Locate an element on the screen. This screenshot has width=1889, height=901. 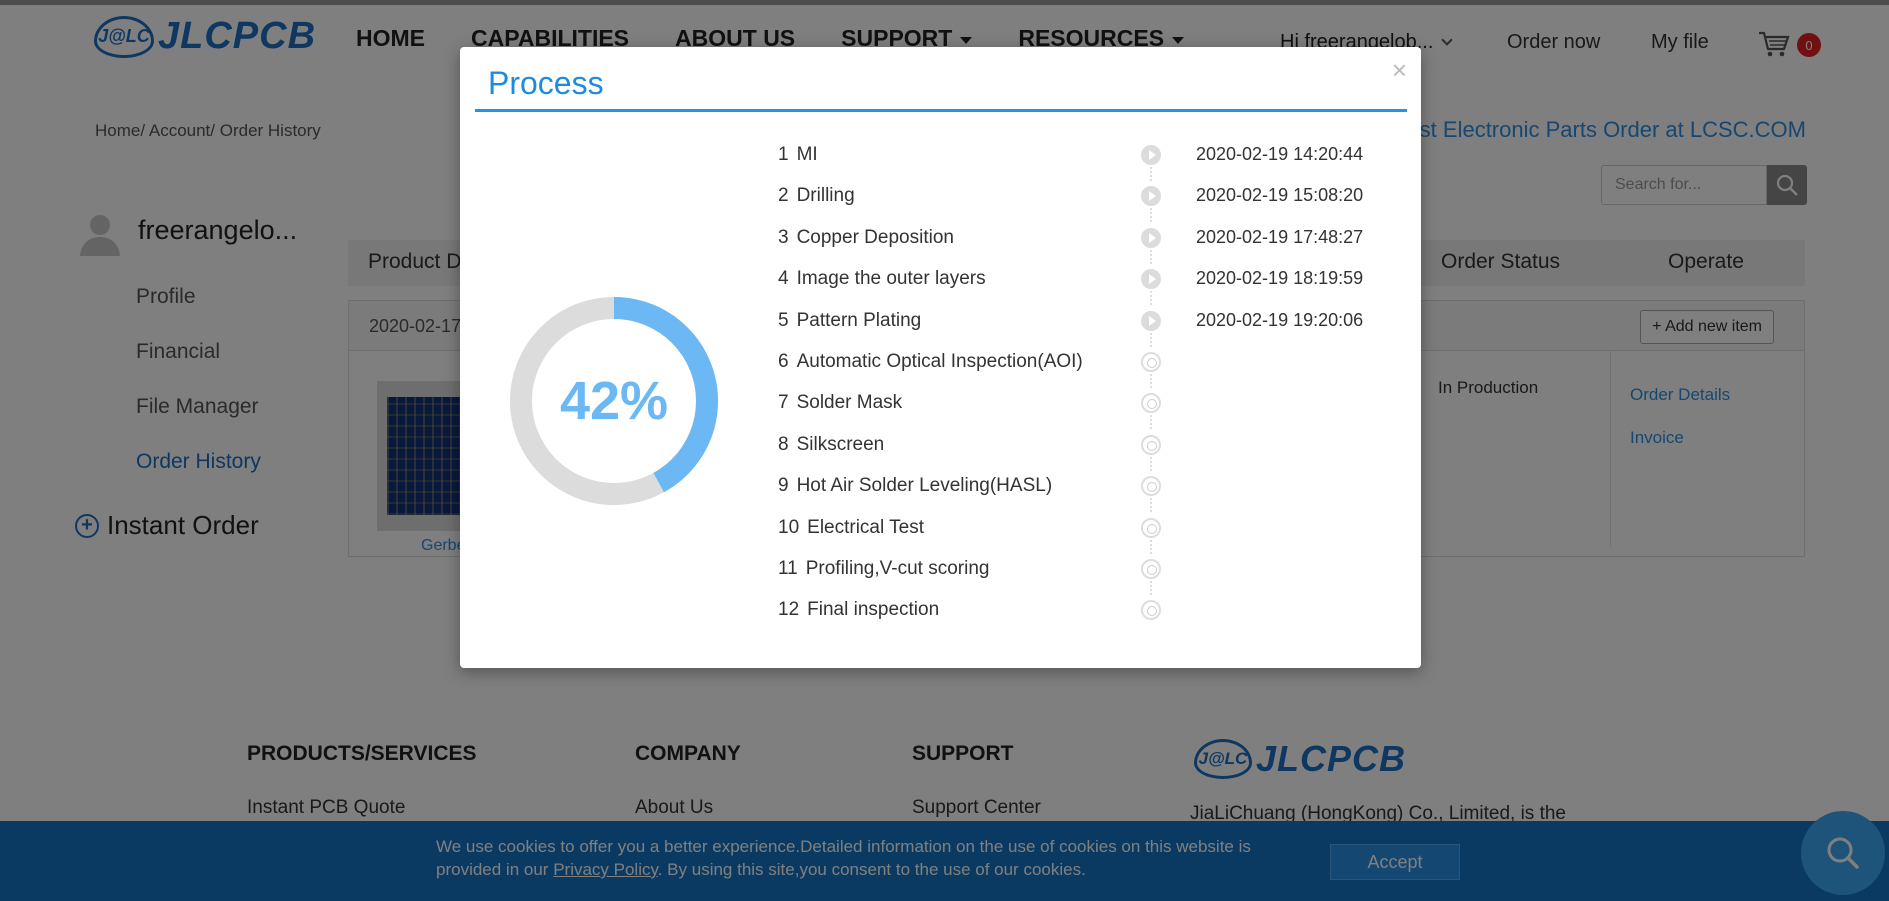
step-timestamp: 2020-02-19 14:20:44 is located at coordinates (1280, 154).